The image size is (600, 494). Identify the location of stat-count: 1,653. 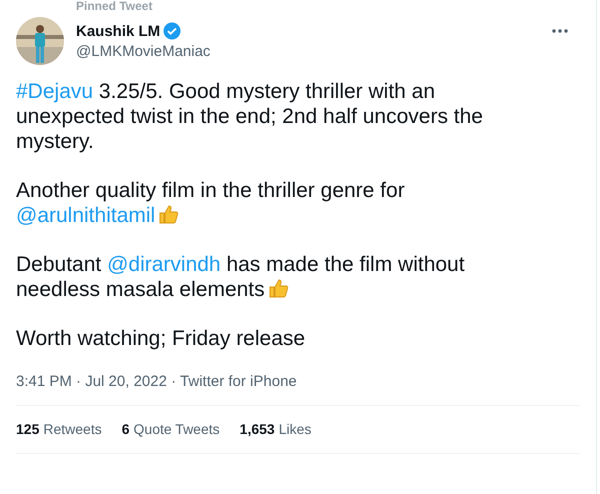
(257, 429).